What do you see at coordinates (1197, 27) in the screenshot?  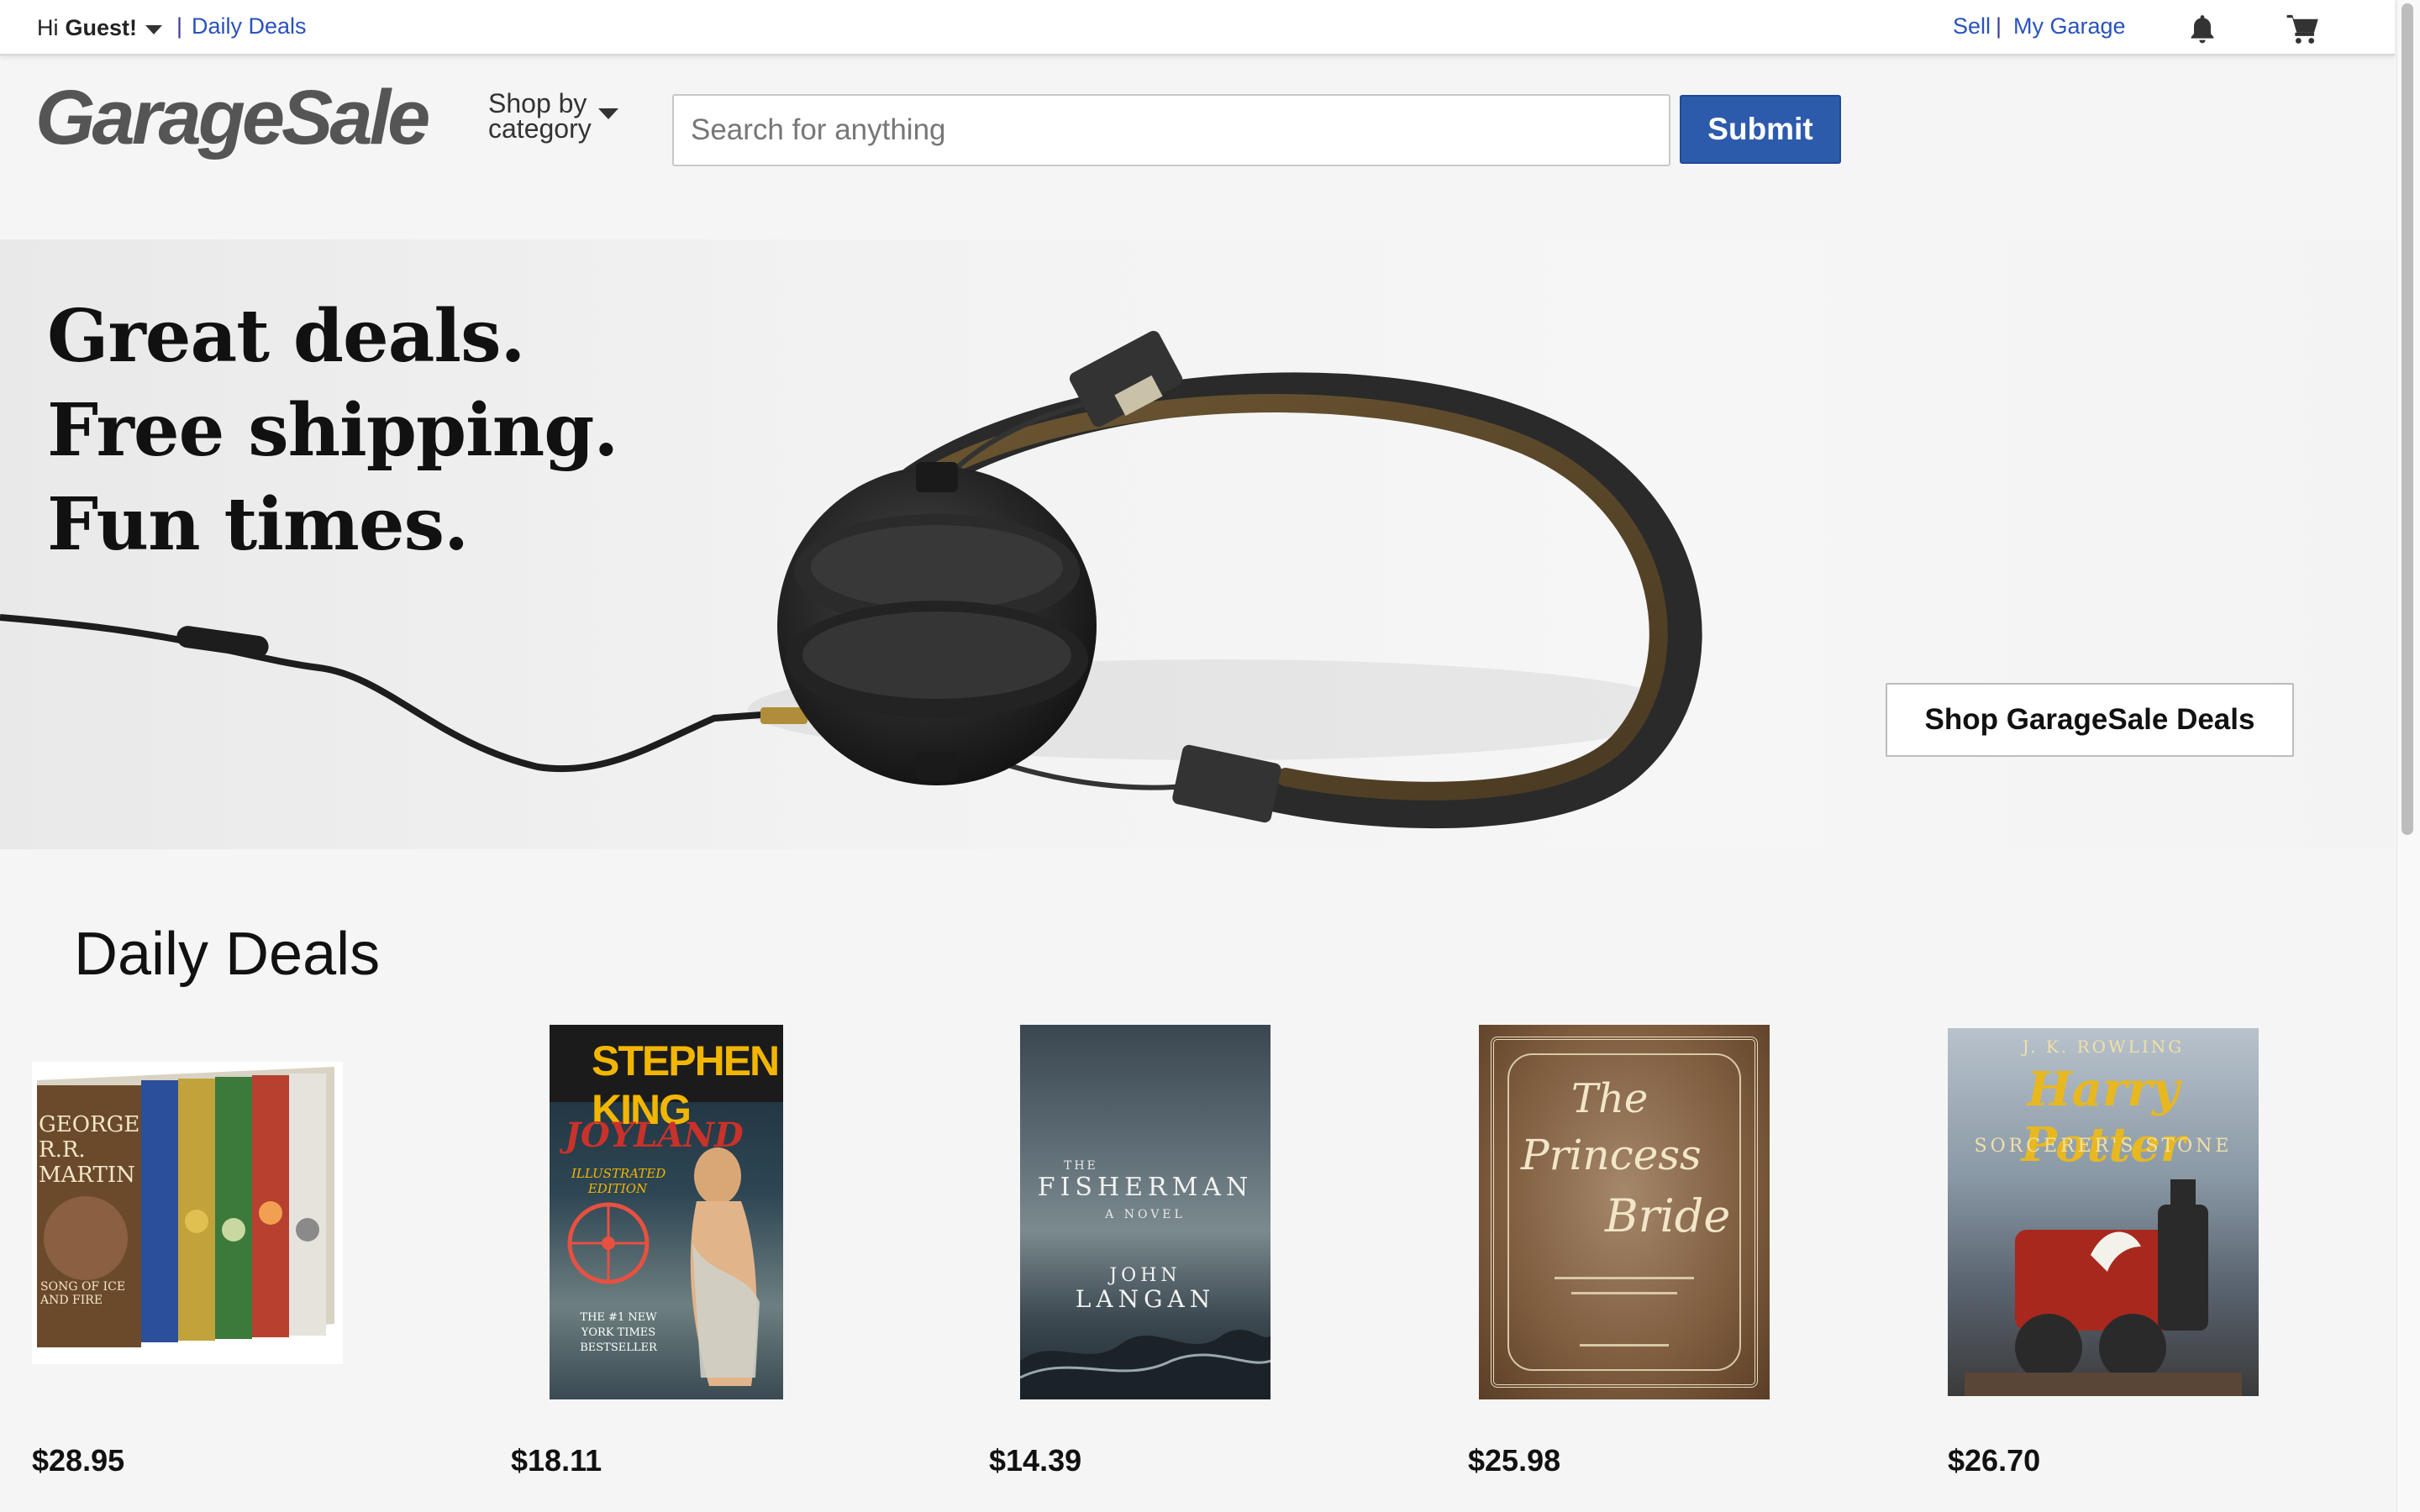 I see `top-utility-bar: Hi Guest! | Daily Deals Sell | My Garage` at bounding box center [1197, 27].